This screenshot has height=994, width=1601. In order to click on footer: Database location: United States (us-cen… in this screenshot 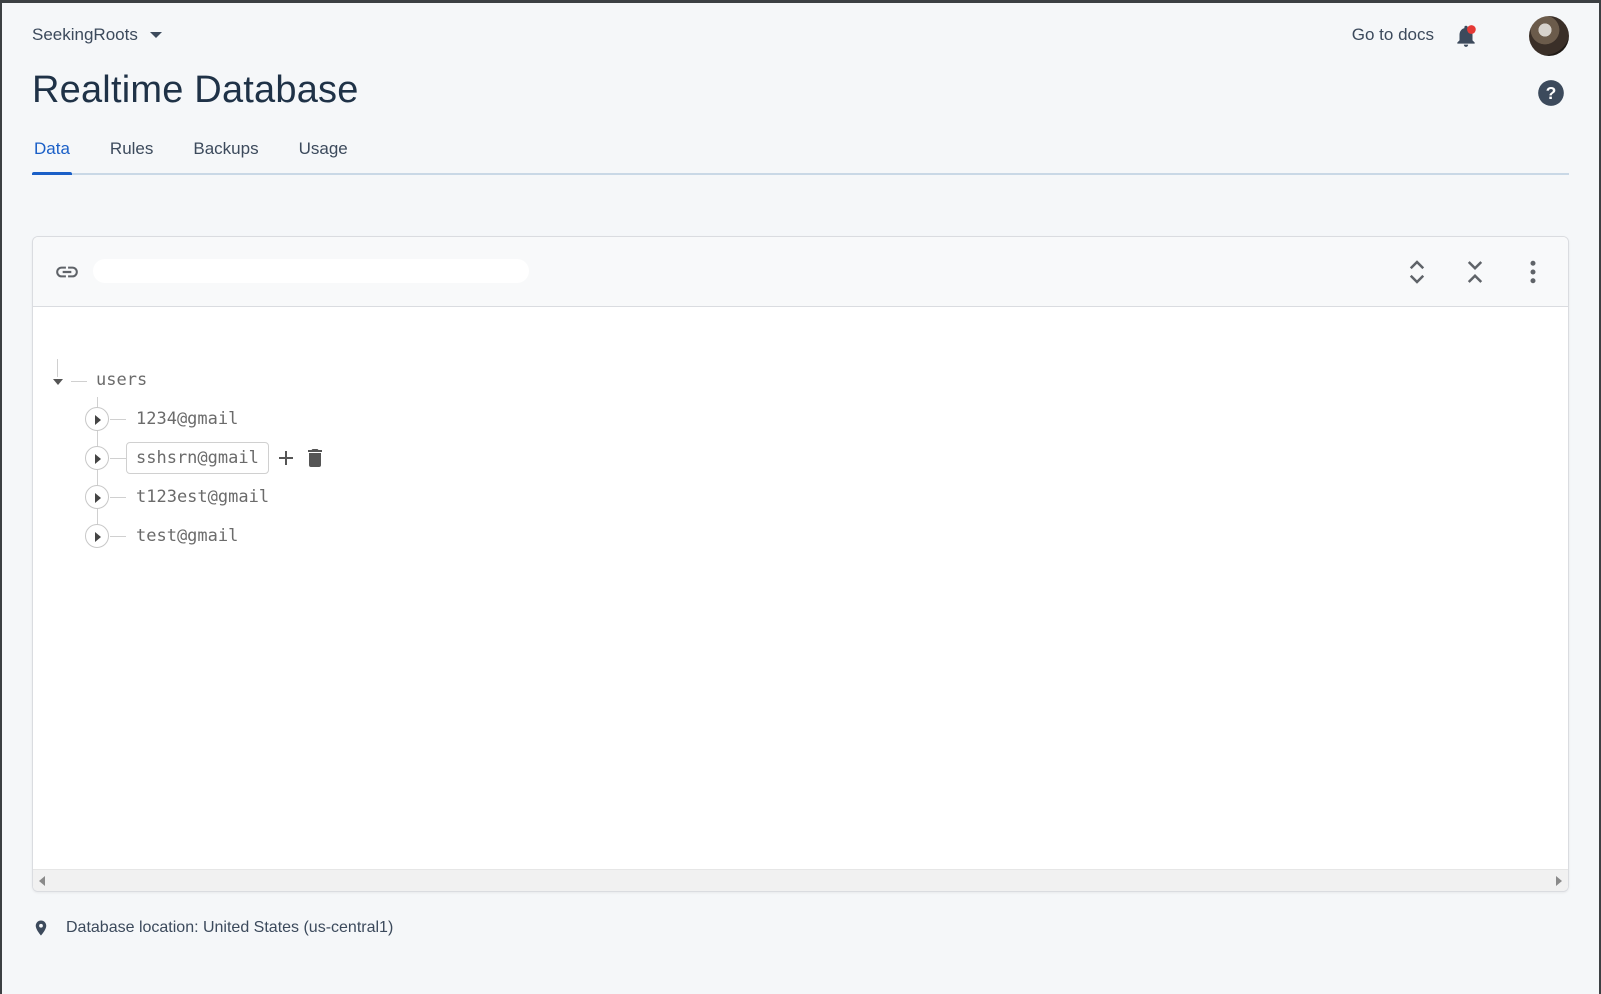, I will do `click(212, 928)`.